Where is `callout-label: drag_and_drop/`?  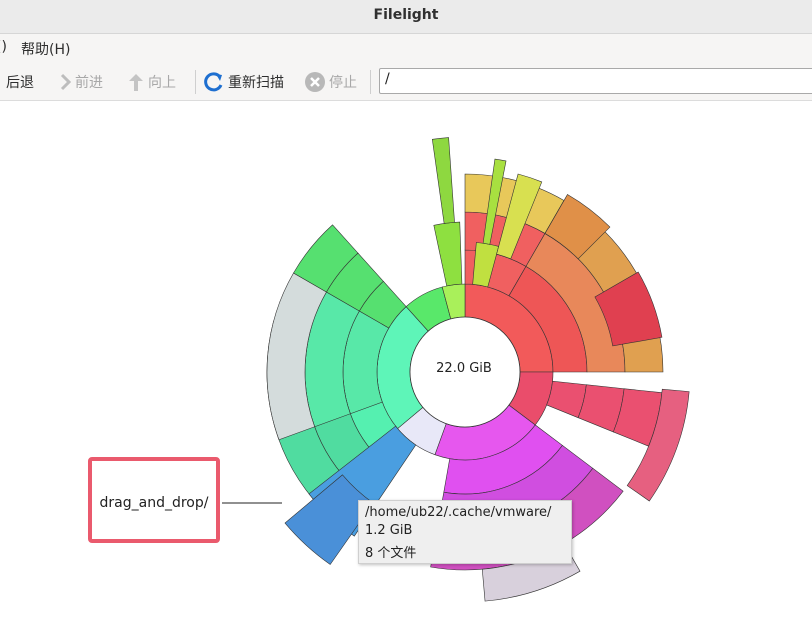 callout-label: drag_and_drop/ is located at coordinates (154, 503).